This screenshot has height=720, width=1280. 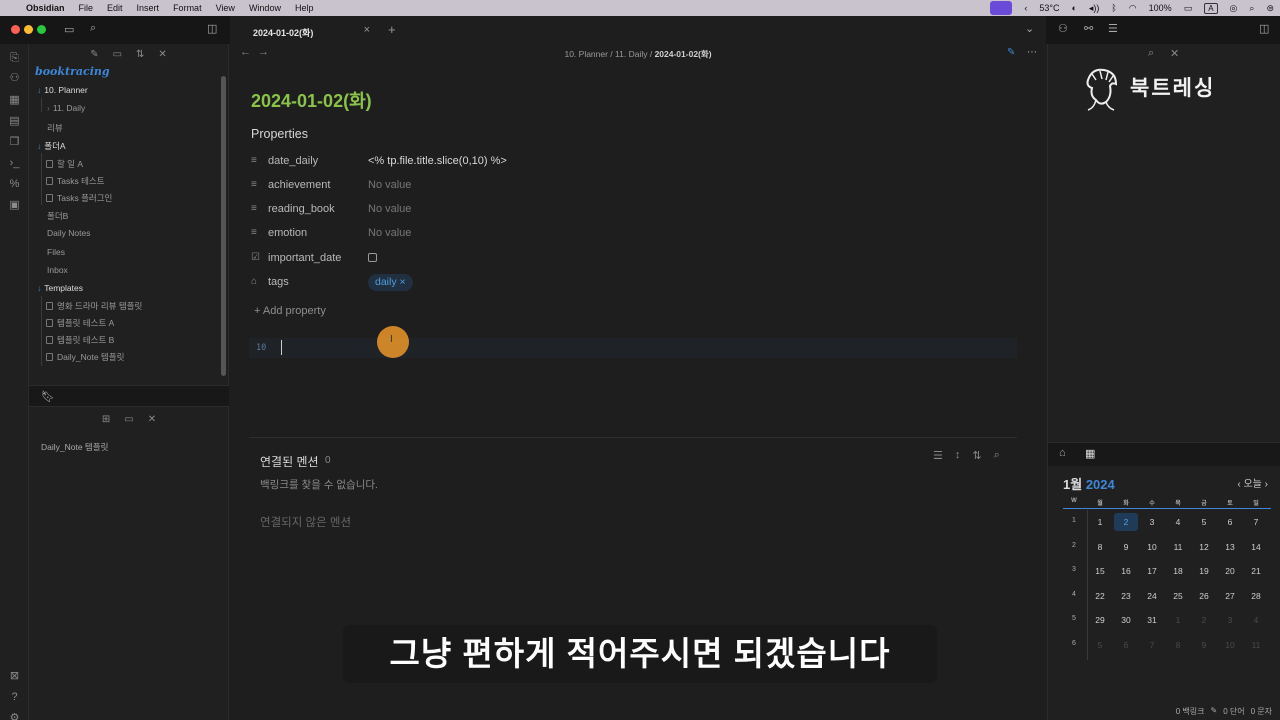 What do you see at coordinates (117, 54) in the screenshot?
I see `new-folder-icon: ▭` at bounding box center [117, 54].